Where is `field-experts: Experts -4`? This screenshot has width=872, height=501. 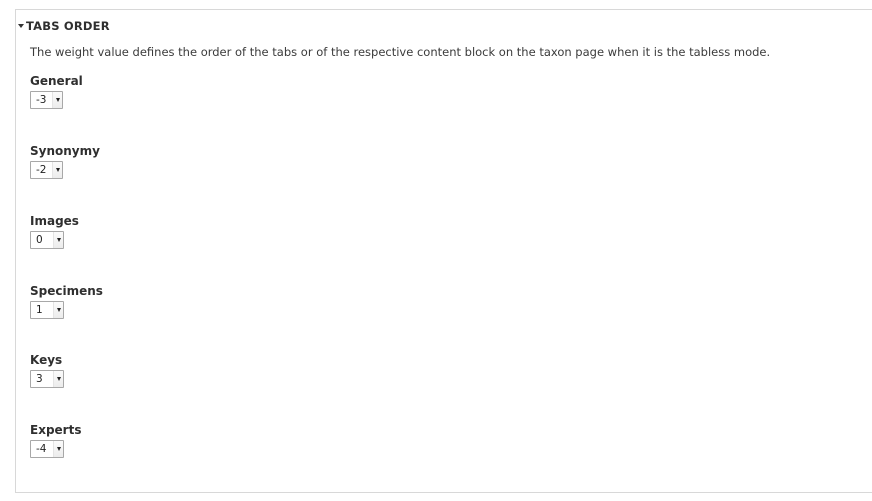 field-experts: Experts -4 is located at coordinates (55, 440).